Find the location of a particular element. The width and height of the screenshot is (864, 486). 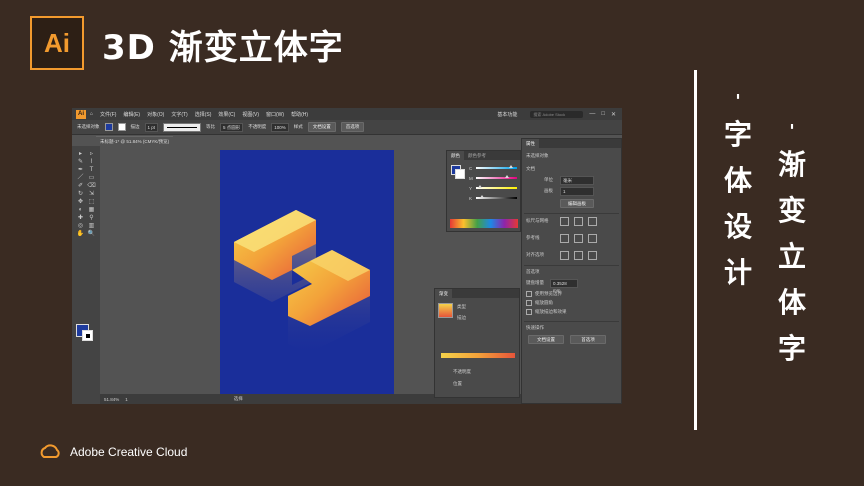

menu-select: 选择(S) is located at coordinates (203, 114).